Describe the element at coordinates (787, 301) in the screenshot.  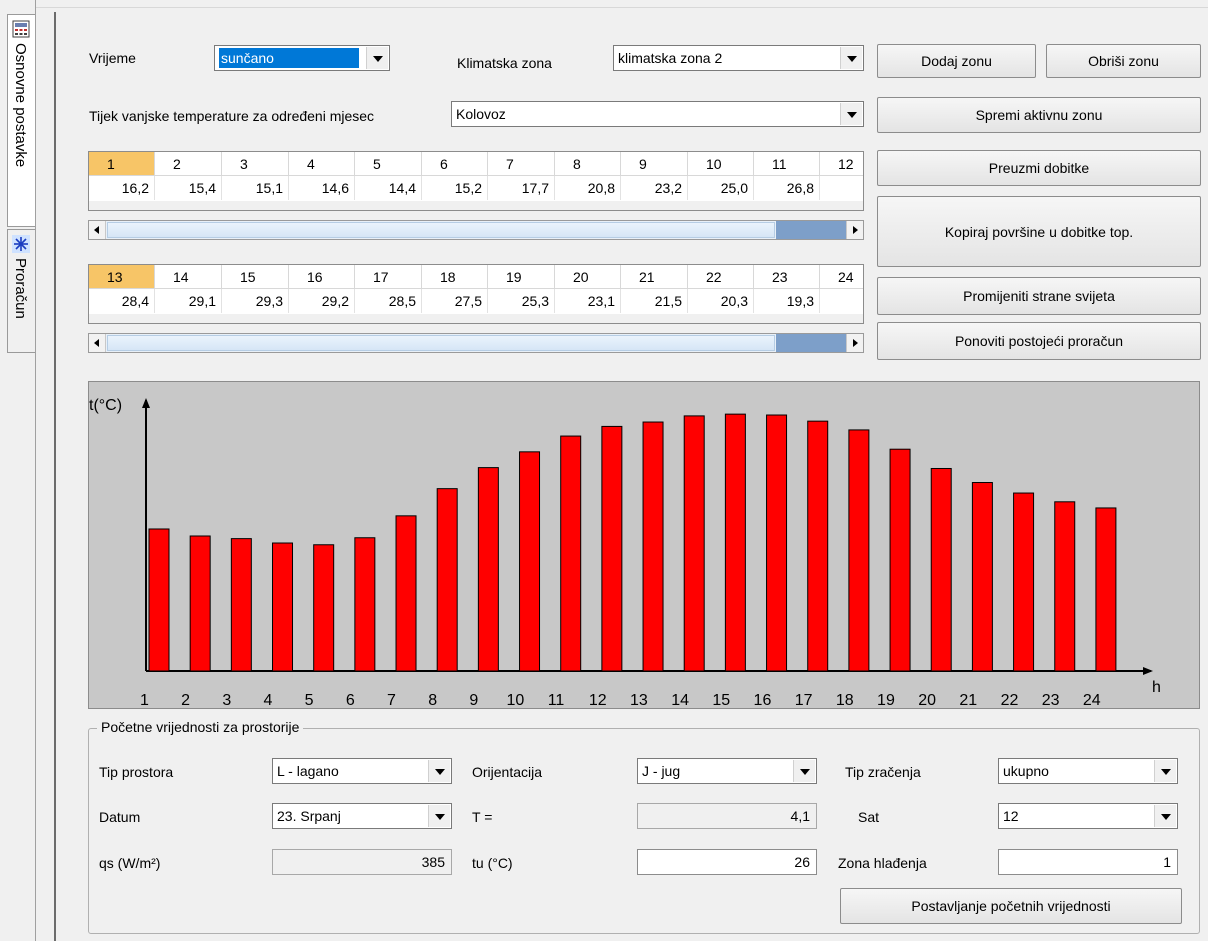
I see `hour-value-cell: 19,3` at that location.